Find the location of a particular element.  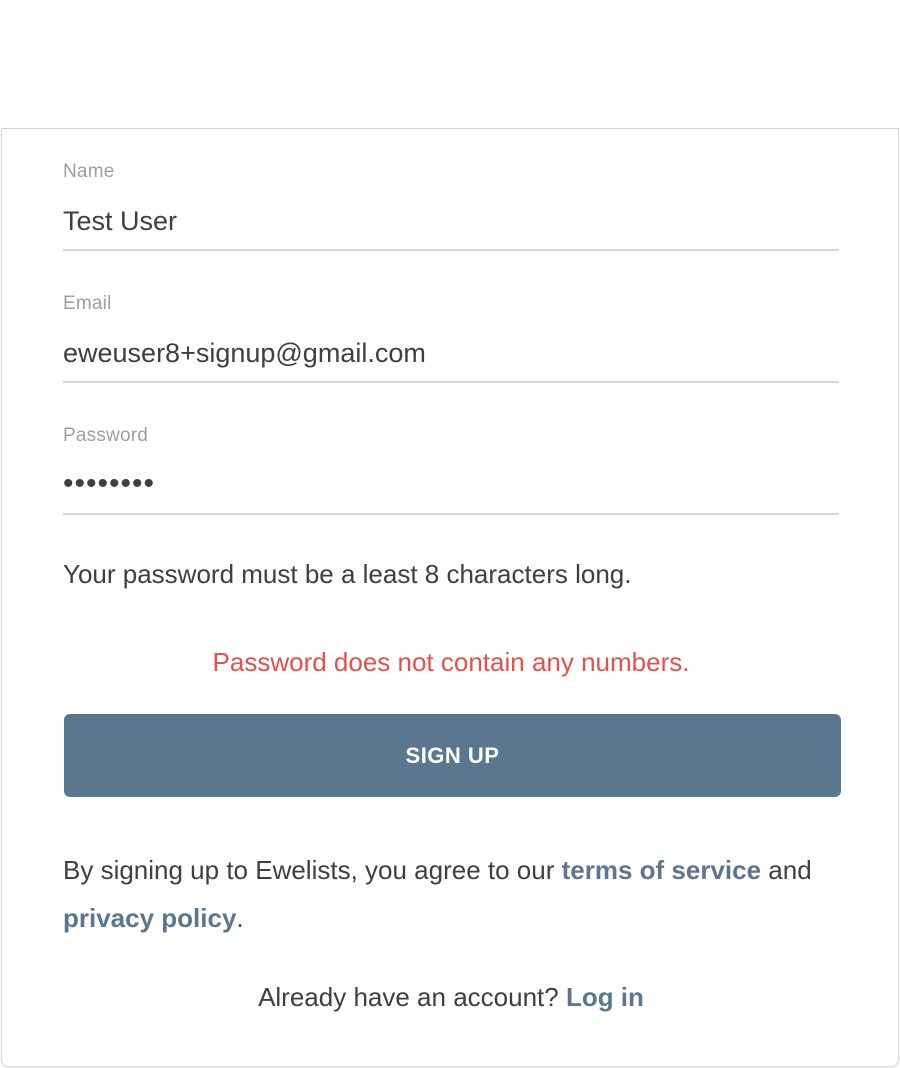

email-input is located at coordinates (451, 353).